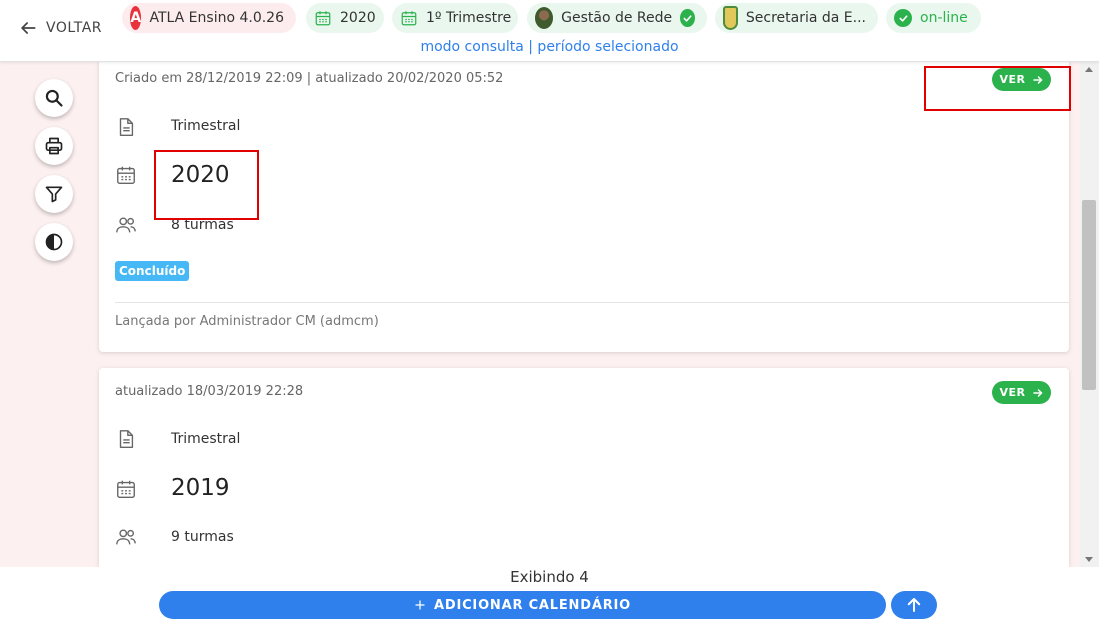  I want to click on card-divider, so click(592, 302).